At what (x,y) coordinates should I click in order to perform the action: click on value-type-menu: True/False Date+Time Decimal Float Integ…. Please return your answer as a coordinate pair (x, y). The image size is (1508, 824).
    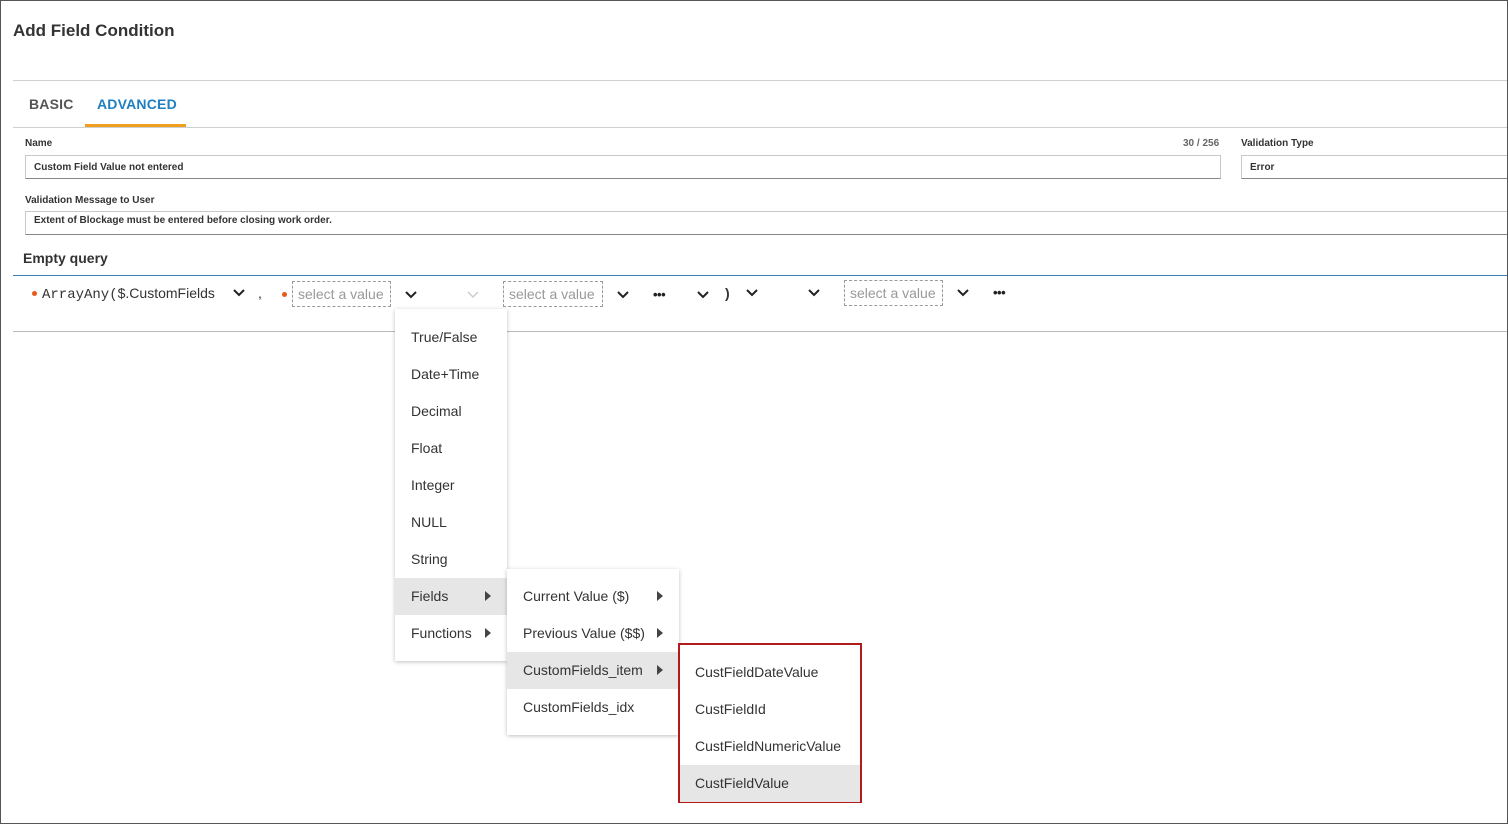
    Looking at the image, I should click on (451, 485).